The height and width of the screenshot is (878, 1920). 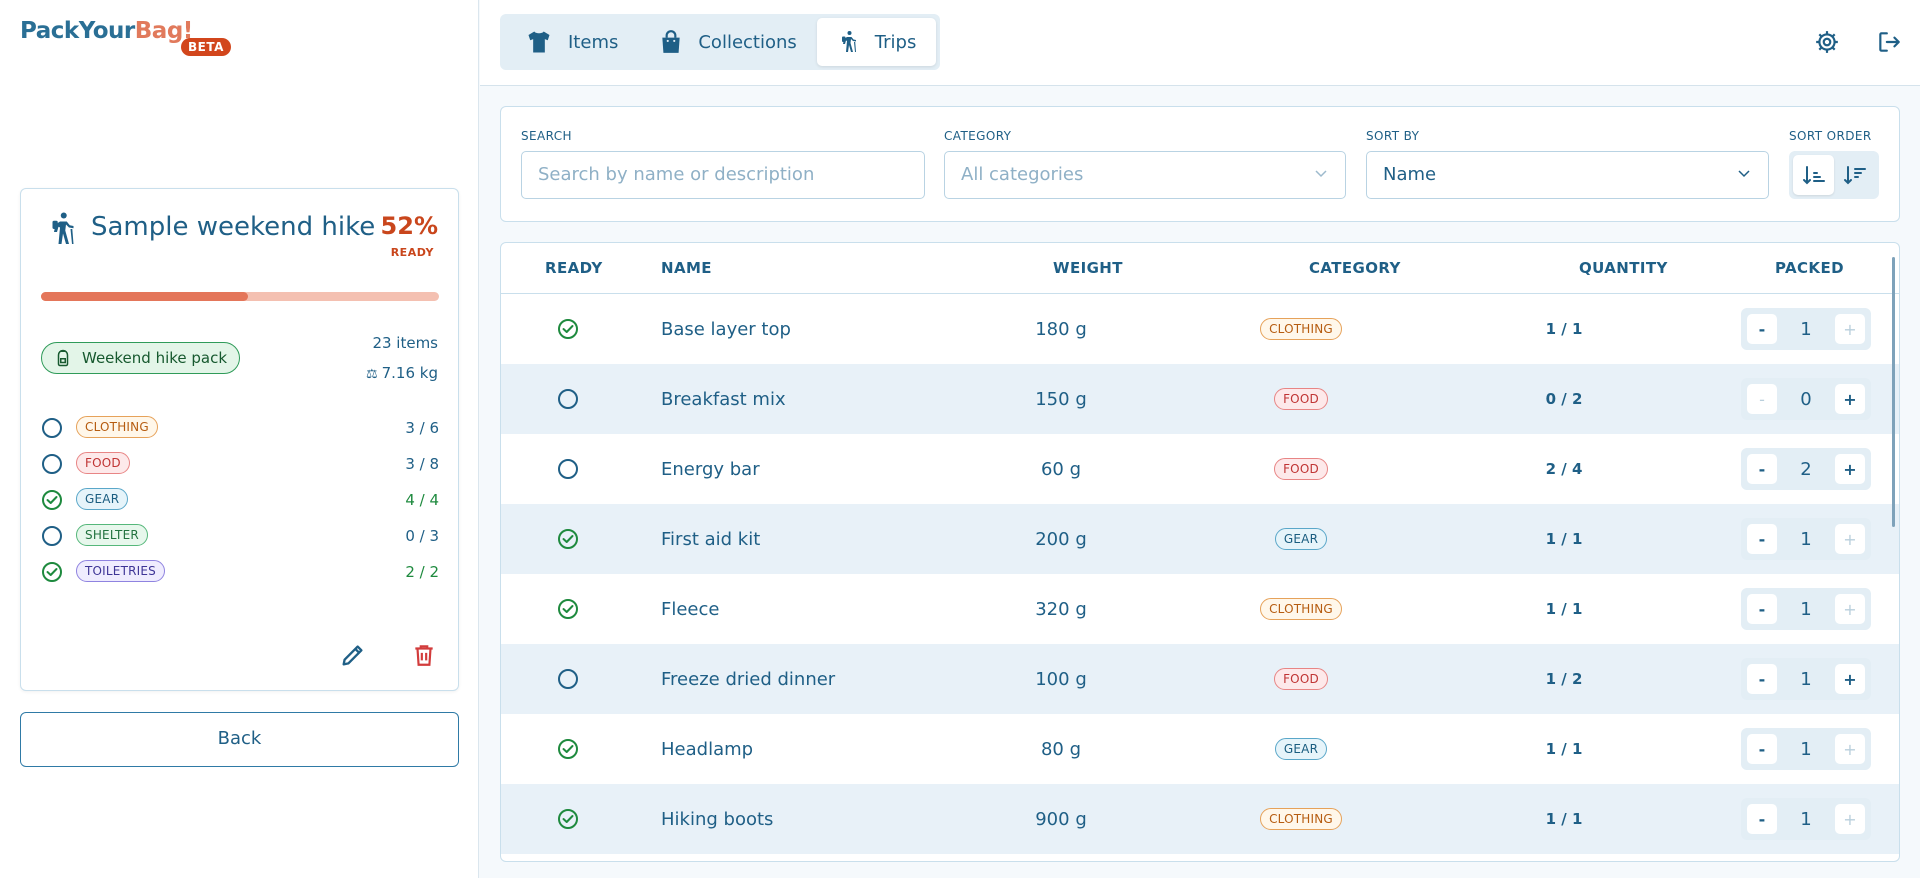 I want to click on category-progress-row: GEAR 4 / 4, so click(x=240, y=501).